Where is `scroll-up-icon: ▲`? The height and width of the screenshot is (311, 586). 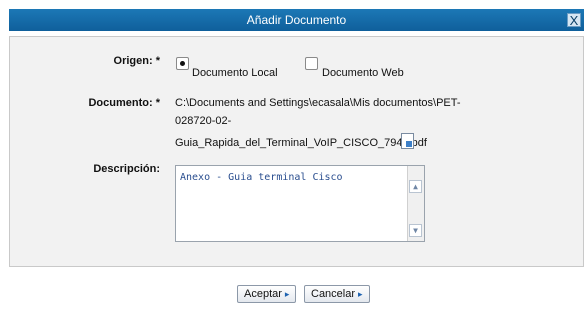 scroll-up-icon: ▲ is located at coordinates (415, 186).